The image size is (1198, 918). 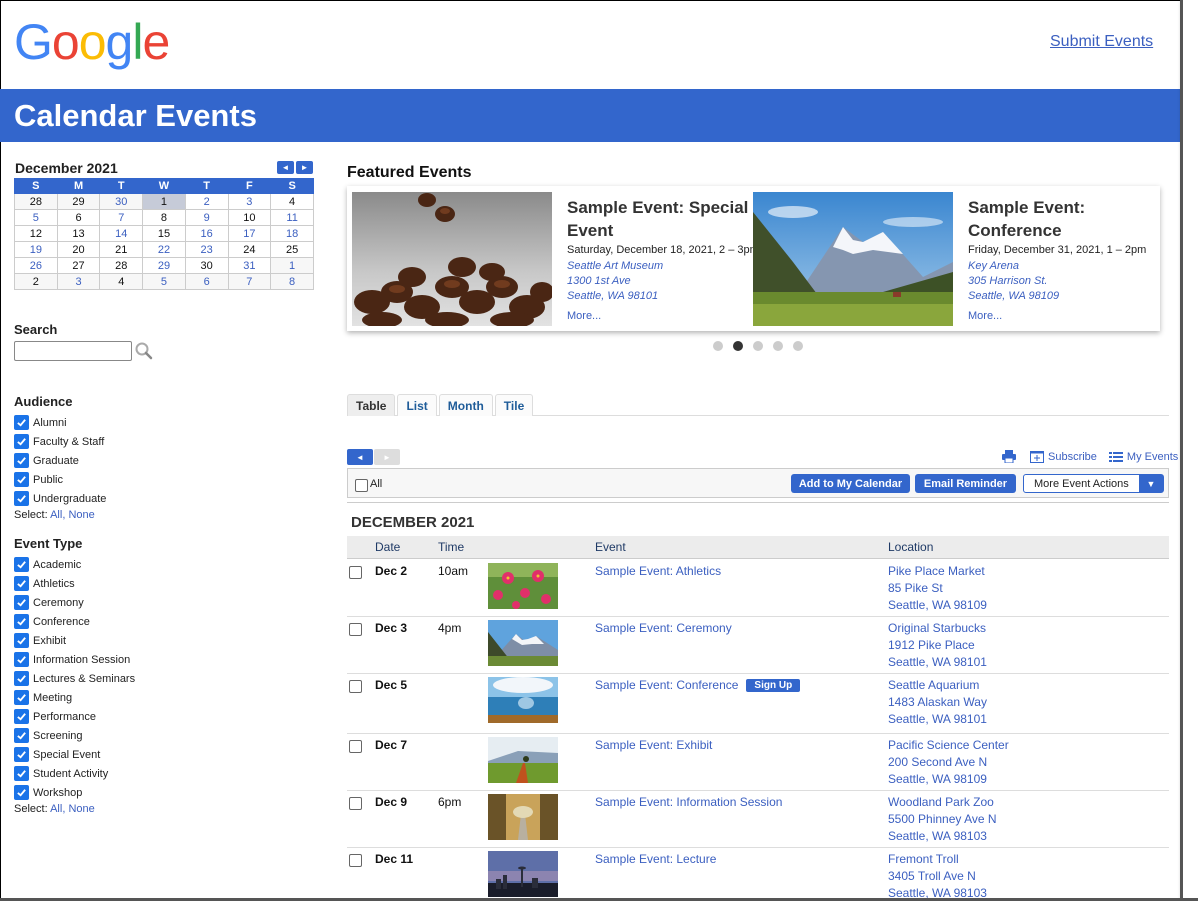 I want to click on filter-option: Faculty & Staff, so click(x=60, y=441).